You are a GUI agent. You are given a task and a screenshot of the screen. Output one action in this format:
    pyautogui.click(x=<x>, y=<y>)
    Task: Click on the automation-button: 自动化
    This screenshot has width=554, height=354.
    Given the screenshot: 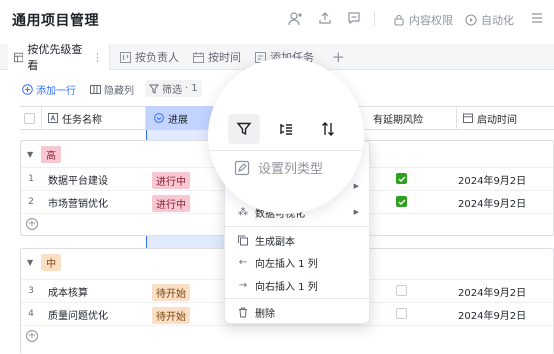 What is the action you would take?
    pyautogui.click(x=489, y=20)
    